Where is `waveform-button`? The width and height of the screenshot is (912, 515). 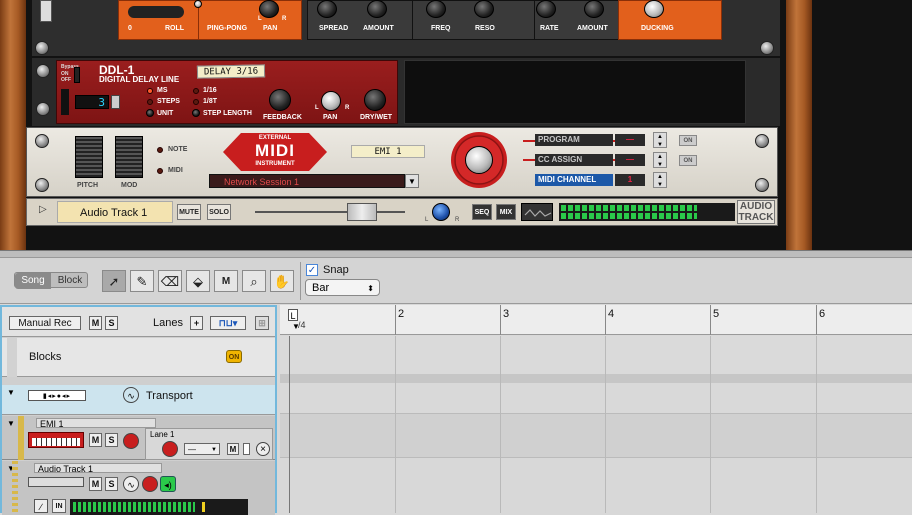
waveform-button is located at coordinates (537, 212).